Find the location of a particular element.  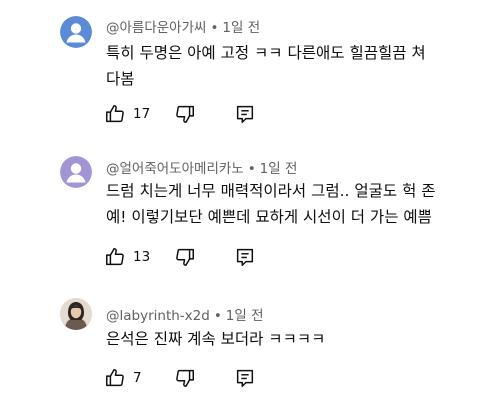

like-count: 7 is located at coordinates (137, 378).